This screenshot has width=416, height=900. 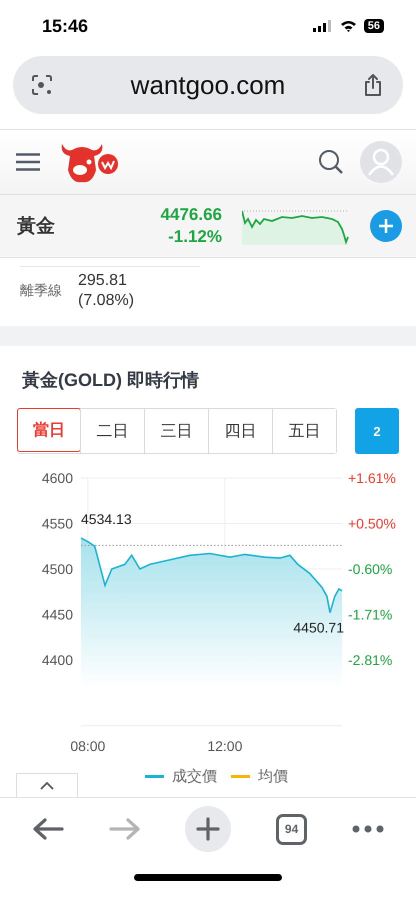 What do you see at coordinates (57, 524) in the screenshot?
I see `y-axis-label: 4550` at bounding box center [57, 524].